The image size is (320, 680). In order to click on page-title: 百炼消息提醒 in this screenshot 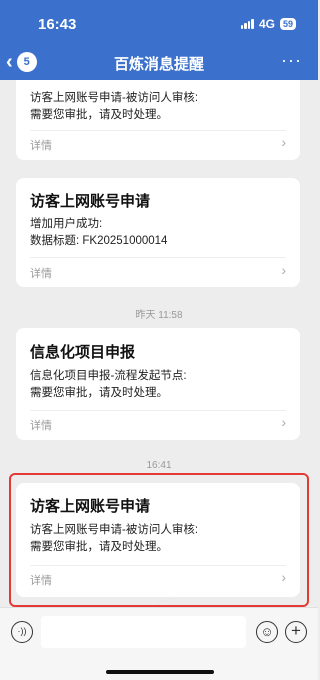, I will do `click(158, 64)`.